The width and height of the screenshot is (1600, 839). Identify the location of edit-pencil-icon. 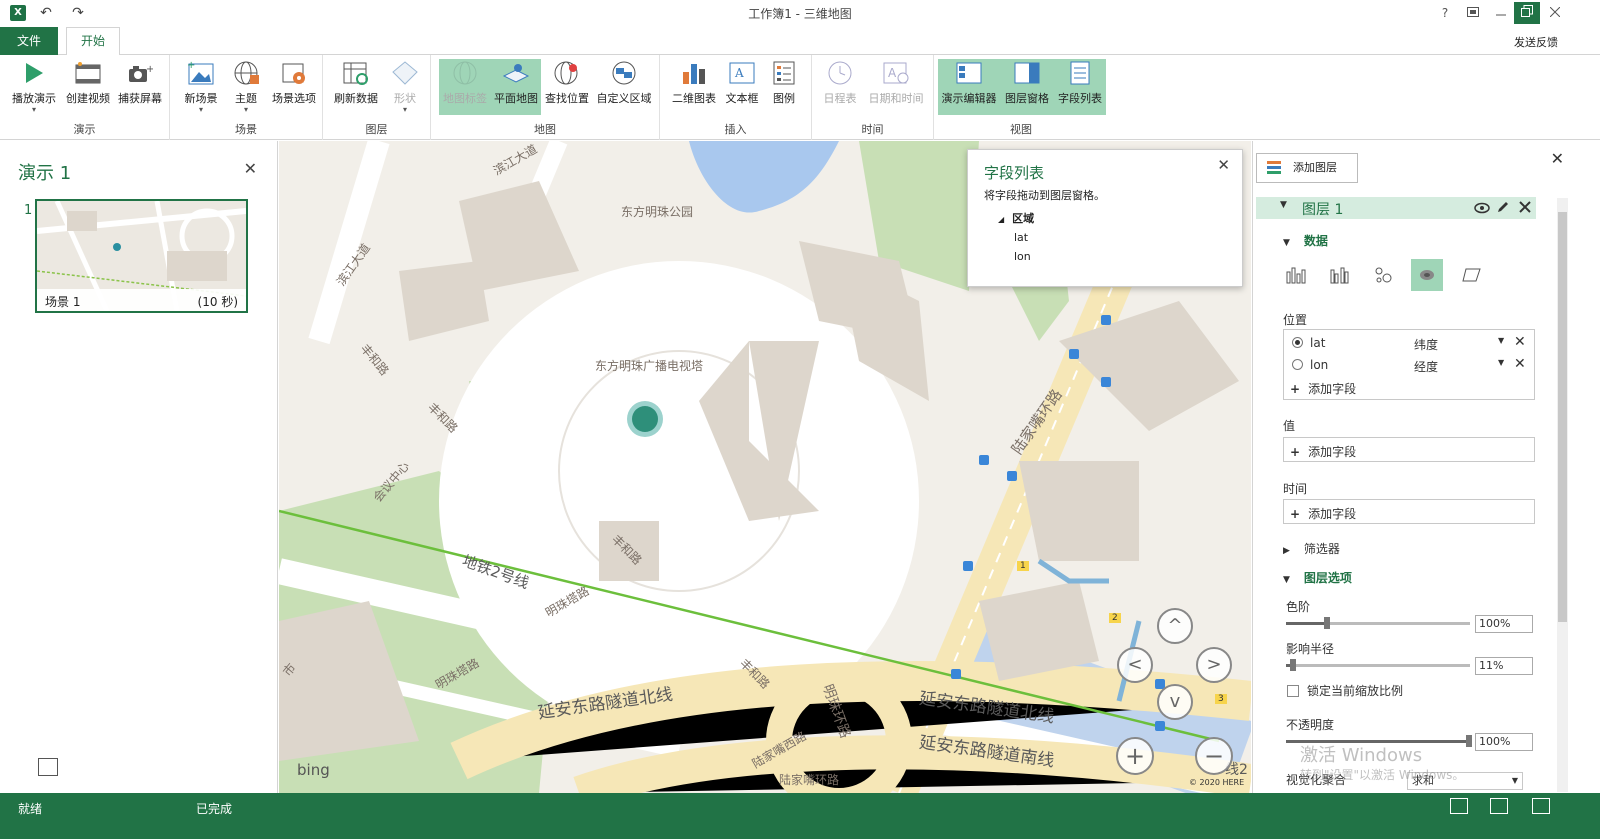
(1503, 207).